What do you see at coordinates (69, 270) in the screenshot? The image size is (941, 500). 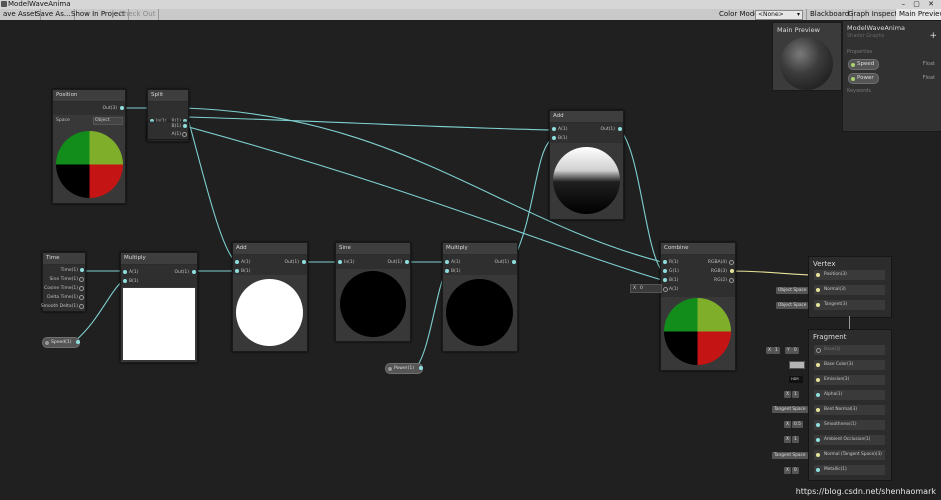 I see `time-out-label: Time(1)` at bounding box center [69, 270].